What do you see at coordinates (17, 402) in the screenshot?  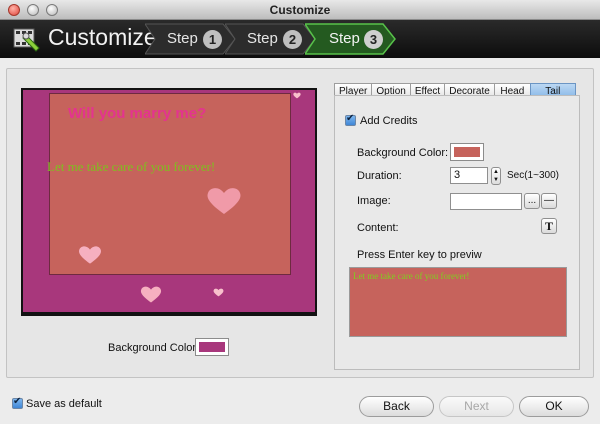 I see `save-as-default-checkbox` at bounding box center [17, 402].